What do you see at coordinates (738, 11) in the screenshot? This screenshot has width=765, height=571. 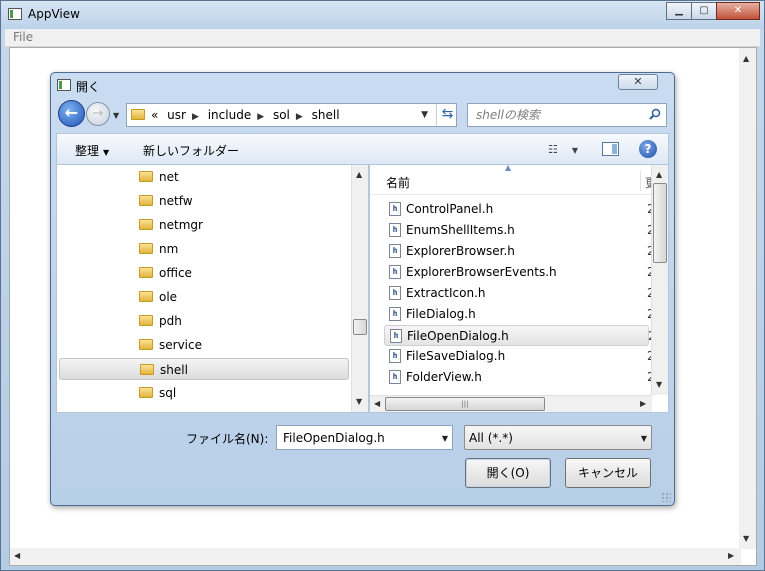 I see `close-button: ✕` at bounding box center [738, 11].